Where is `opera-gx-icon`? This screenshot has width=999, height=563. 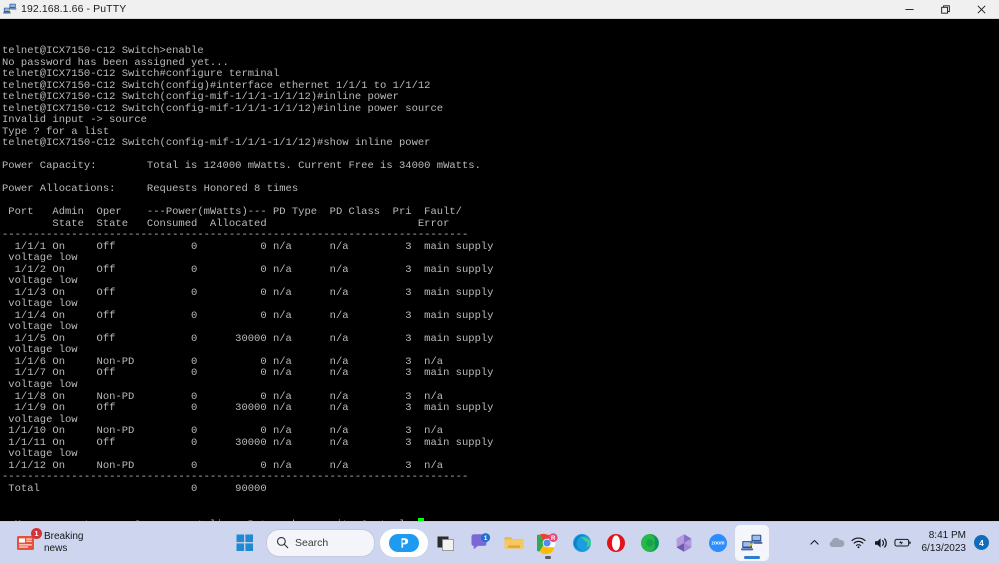 opera-gx-icon is located at coordinates (650, 543).